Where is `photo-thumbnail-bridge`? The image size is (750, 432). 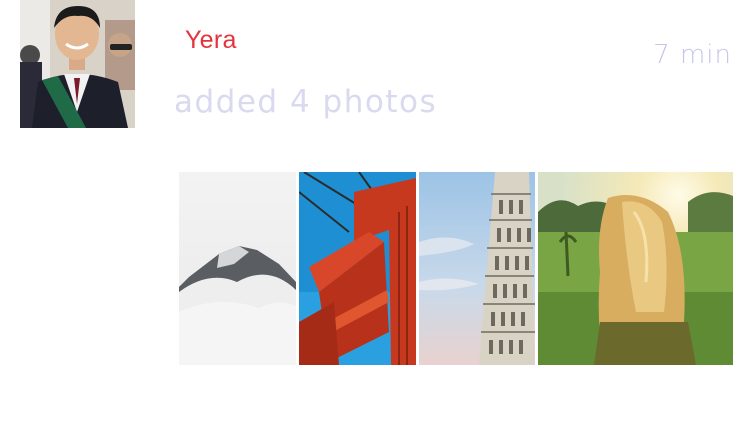 photo-thumbnail-bridge is located at coordinates (357, 268).